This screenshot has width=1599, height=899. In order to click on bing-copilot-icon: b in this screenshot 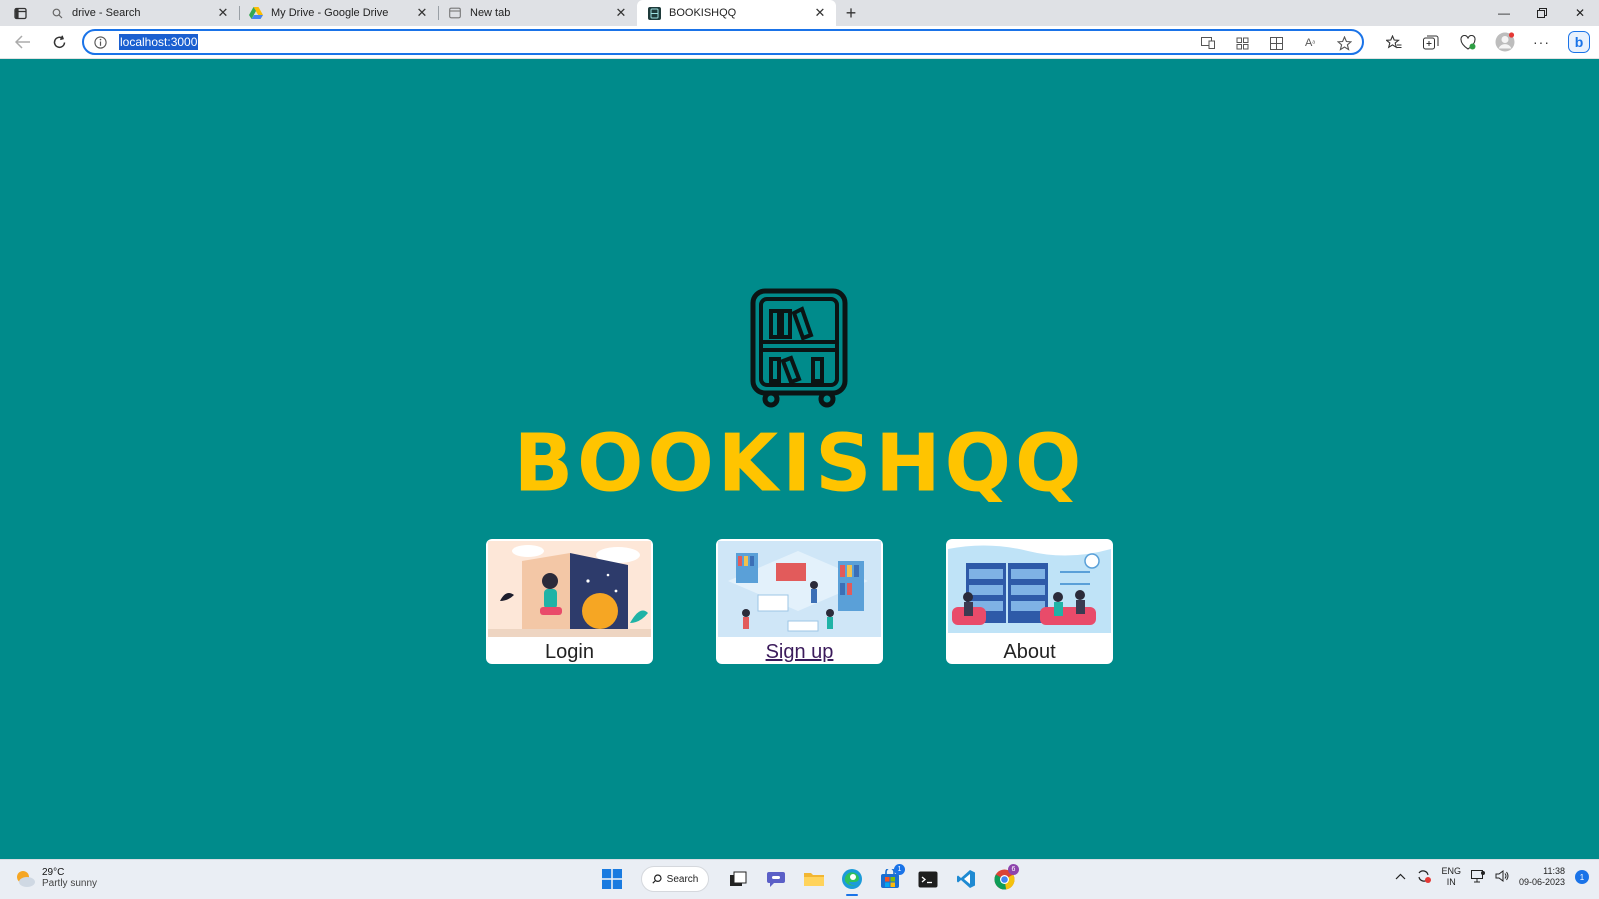, I will do `click(1578, 42)`.